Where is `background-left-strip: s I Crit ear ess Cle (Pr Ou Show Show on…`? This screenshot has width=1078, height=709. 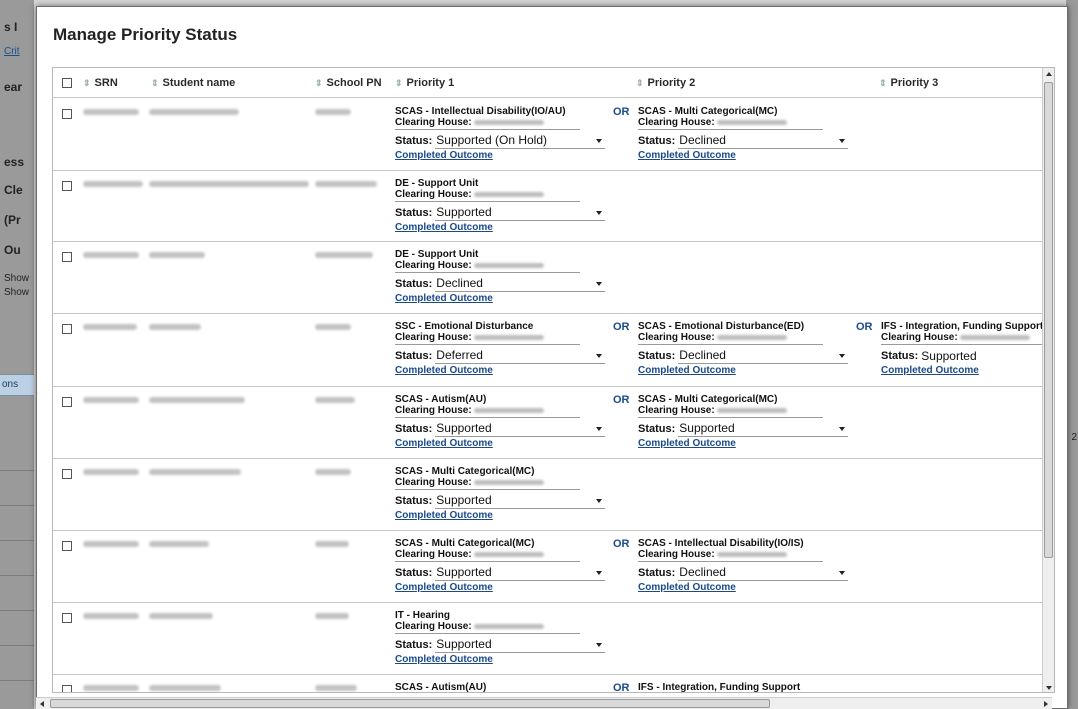 background-left-strip: s I Crit ear ess Cle (Pr Ou Show Show on… is located at coordinates (17, 354).